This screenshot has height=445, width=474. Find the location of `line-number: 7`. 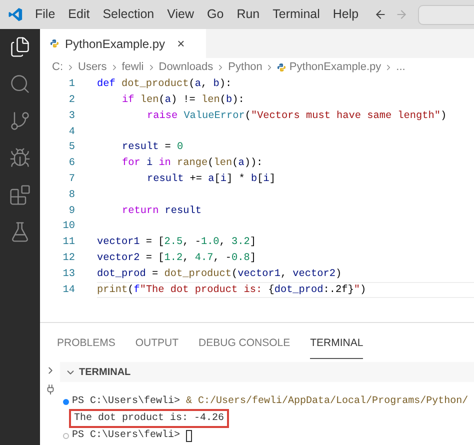

line-number: 7 is located at coordinates (71, 180).